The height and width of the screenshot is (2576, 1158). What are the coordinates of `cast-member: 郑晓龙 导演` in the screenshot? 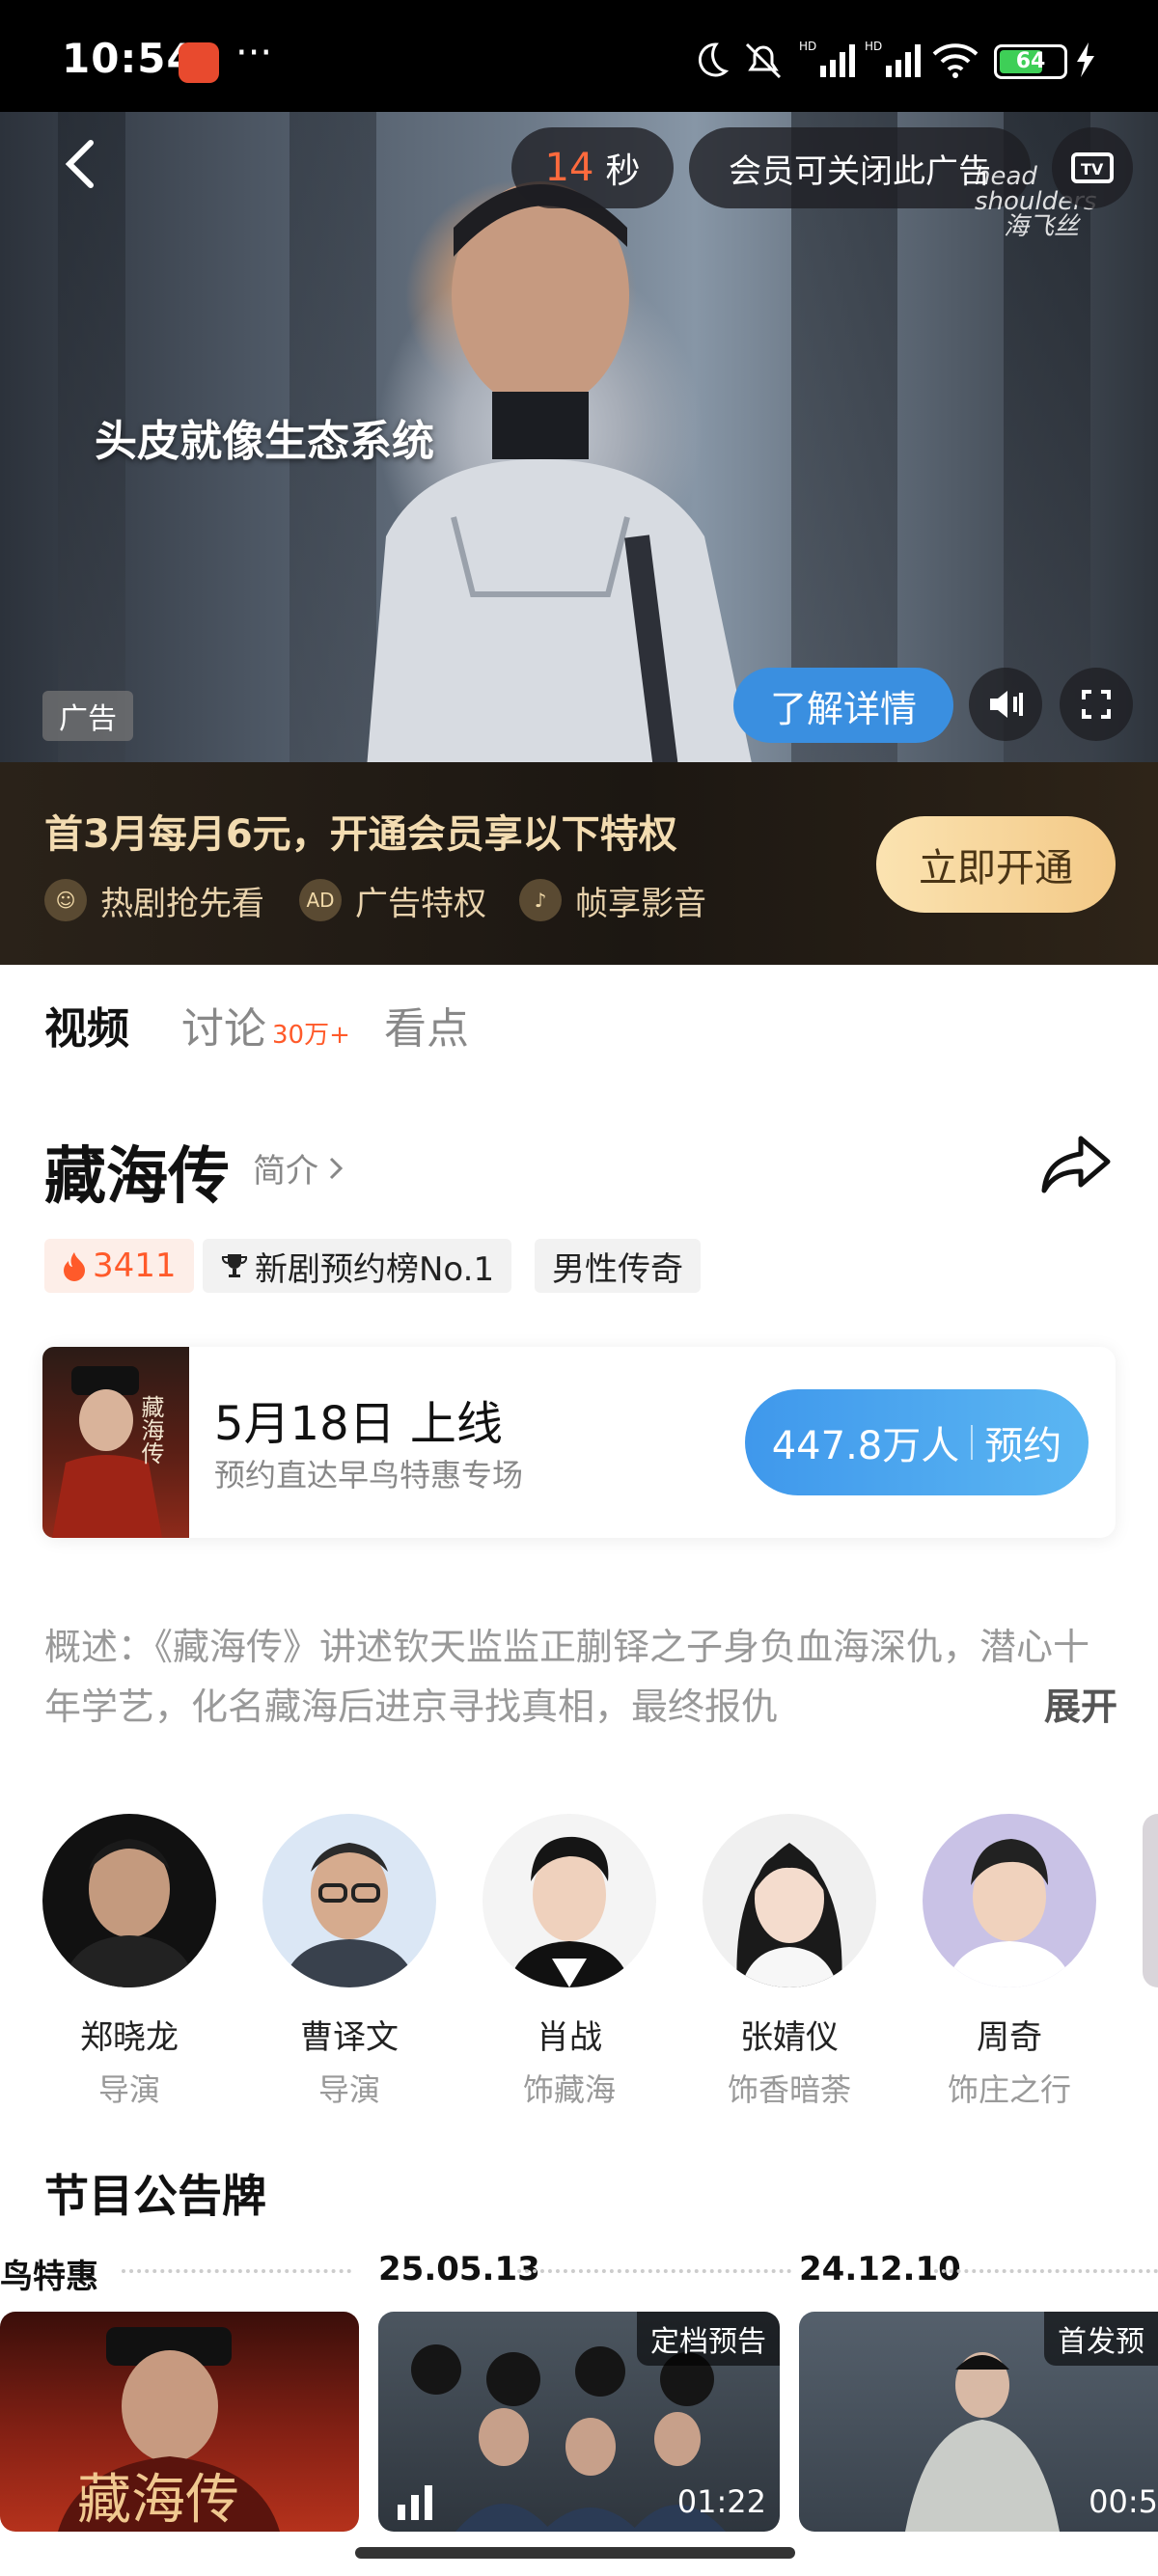 It's located at (129, 1962).